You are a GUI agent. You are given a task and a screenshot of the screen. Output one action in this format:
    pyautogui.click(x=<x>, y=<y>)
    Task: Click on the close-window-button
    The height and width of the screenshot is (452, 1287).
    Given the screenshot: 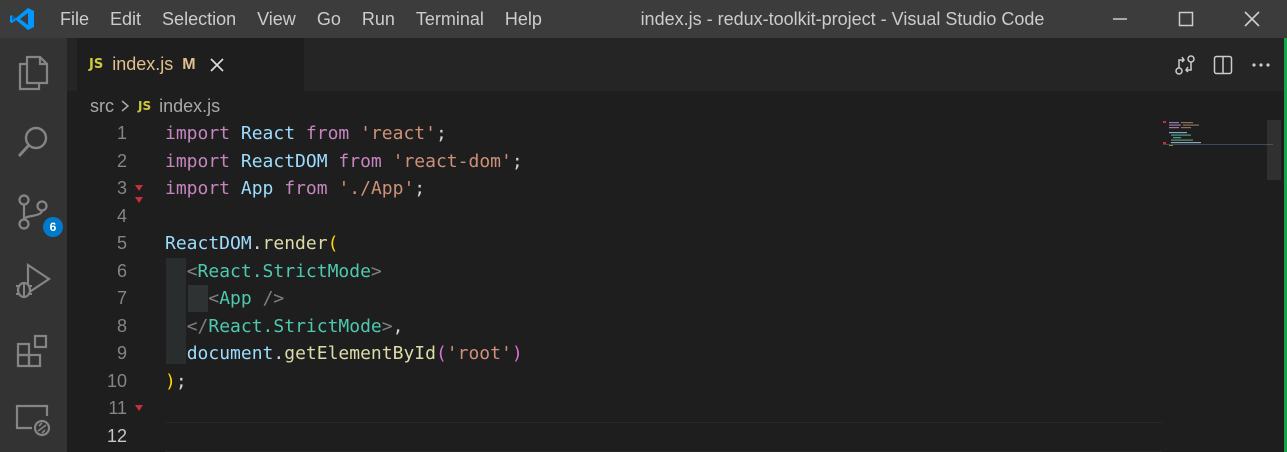 What is the action you would take?
    pyautogui.click(x=1252, y=19)
    